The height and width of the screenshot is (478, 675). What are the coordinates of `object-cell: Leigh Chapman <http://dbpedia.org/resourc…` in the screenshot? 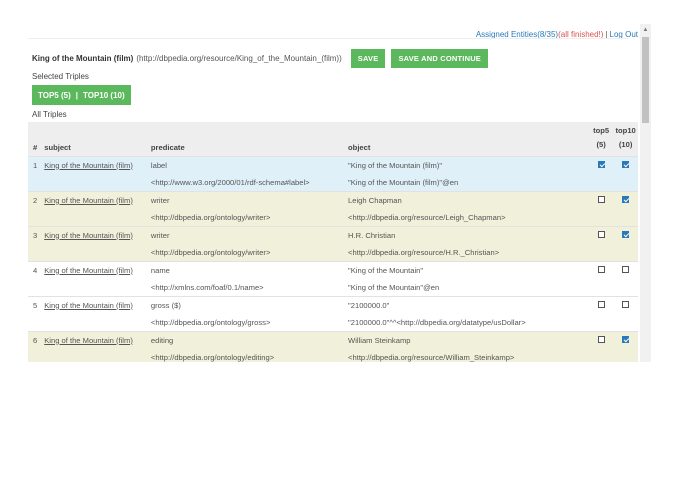 It's located at (467, 208).